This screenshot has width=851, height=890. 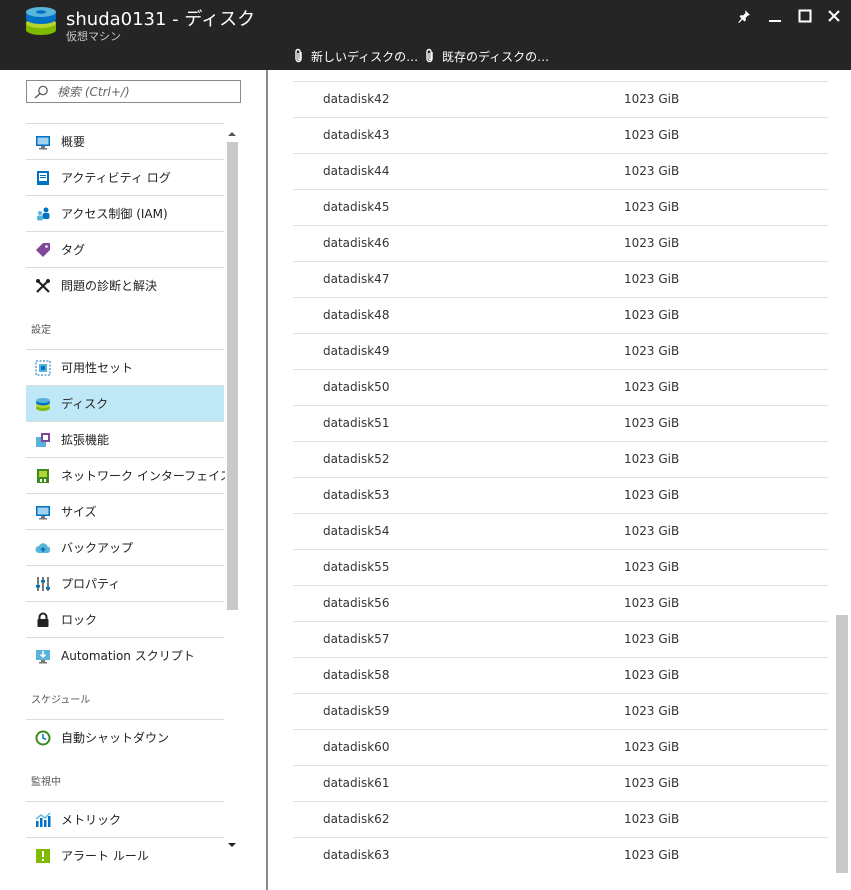 What do you see at coordinates (805, 16) in the screenshot?
I see `maximize-icon` at bounding box center [805, 16].